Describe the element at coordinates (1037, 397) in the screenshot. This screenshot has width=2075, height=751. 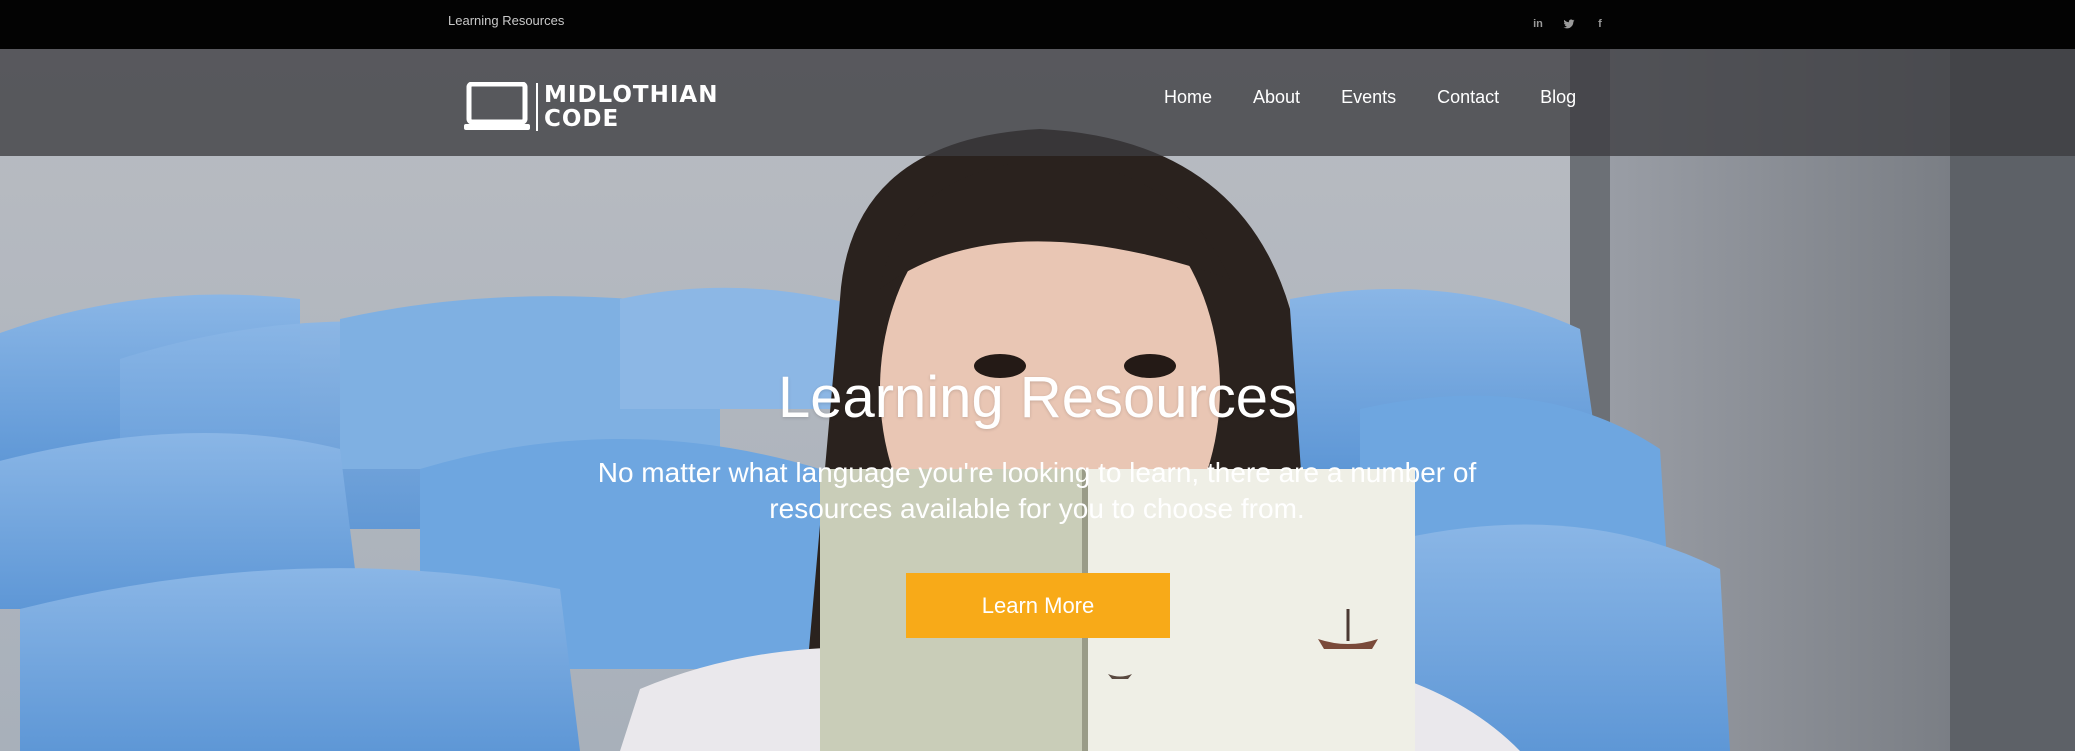
I see `hero-title: Learning Resources` at that location.